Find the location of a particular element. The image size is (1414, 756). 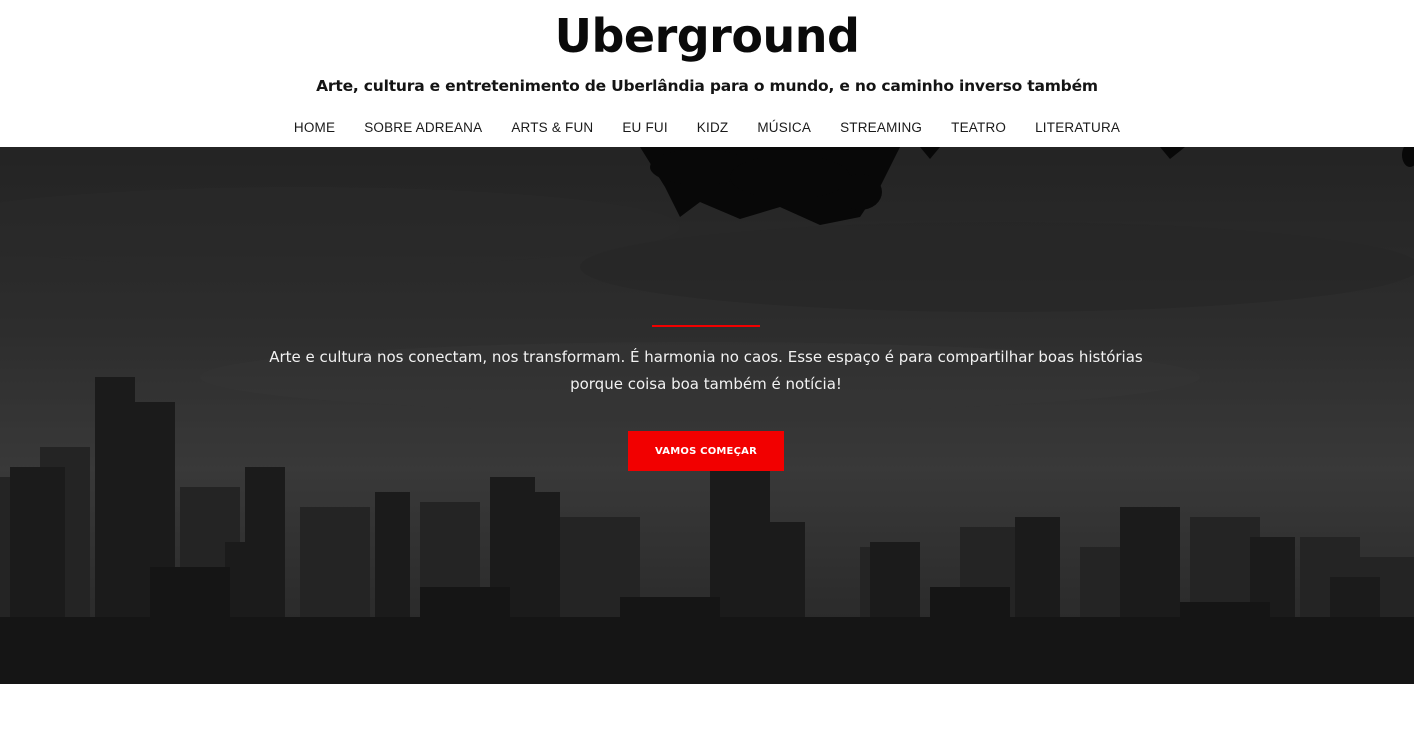

nav-item-sobre-adreana: SOBRE ADREANA is located at coordinates (423, 128).